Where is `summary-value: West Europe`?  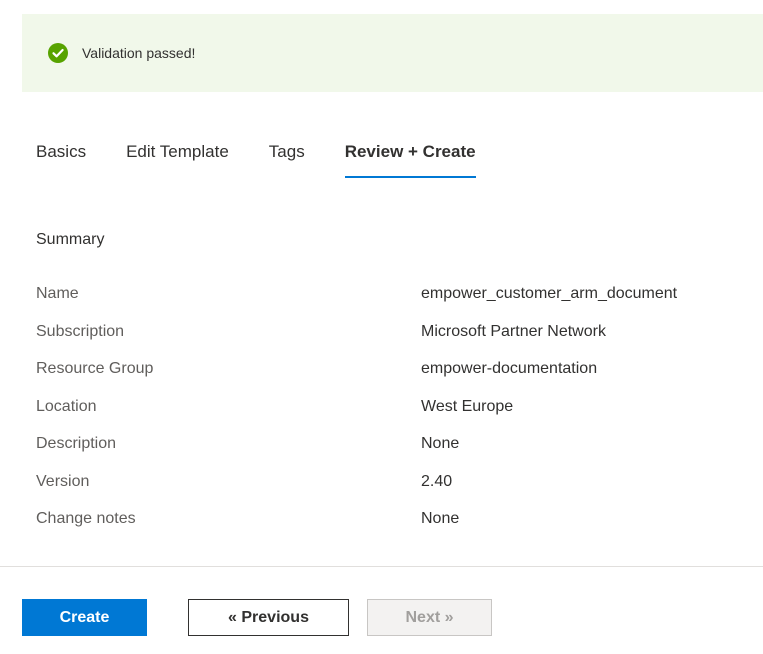 summary-value: West Europe is located at coordinates (467, 406).